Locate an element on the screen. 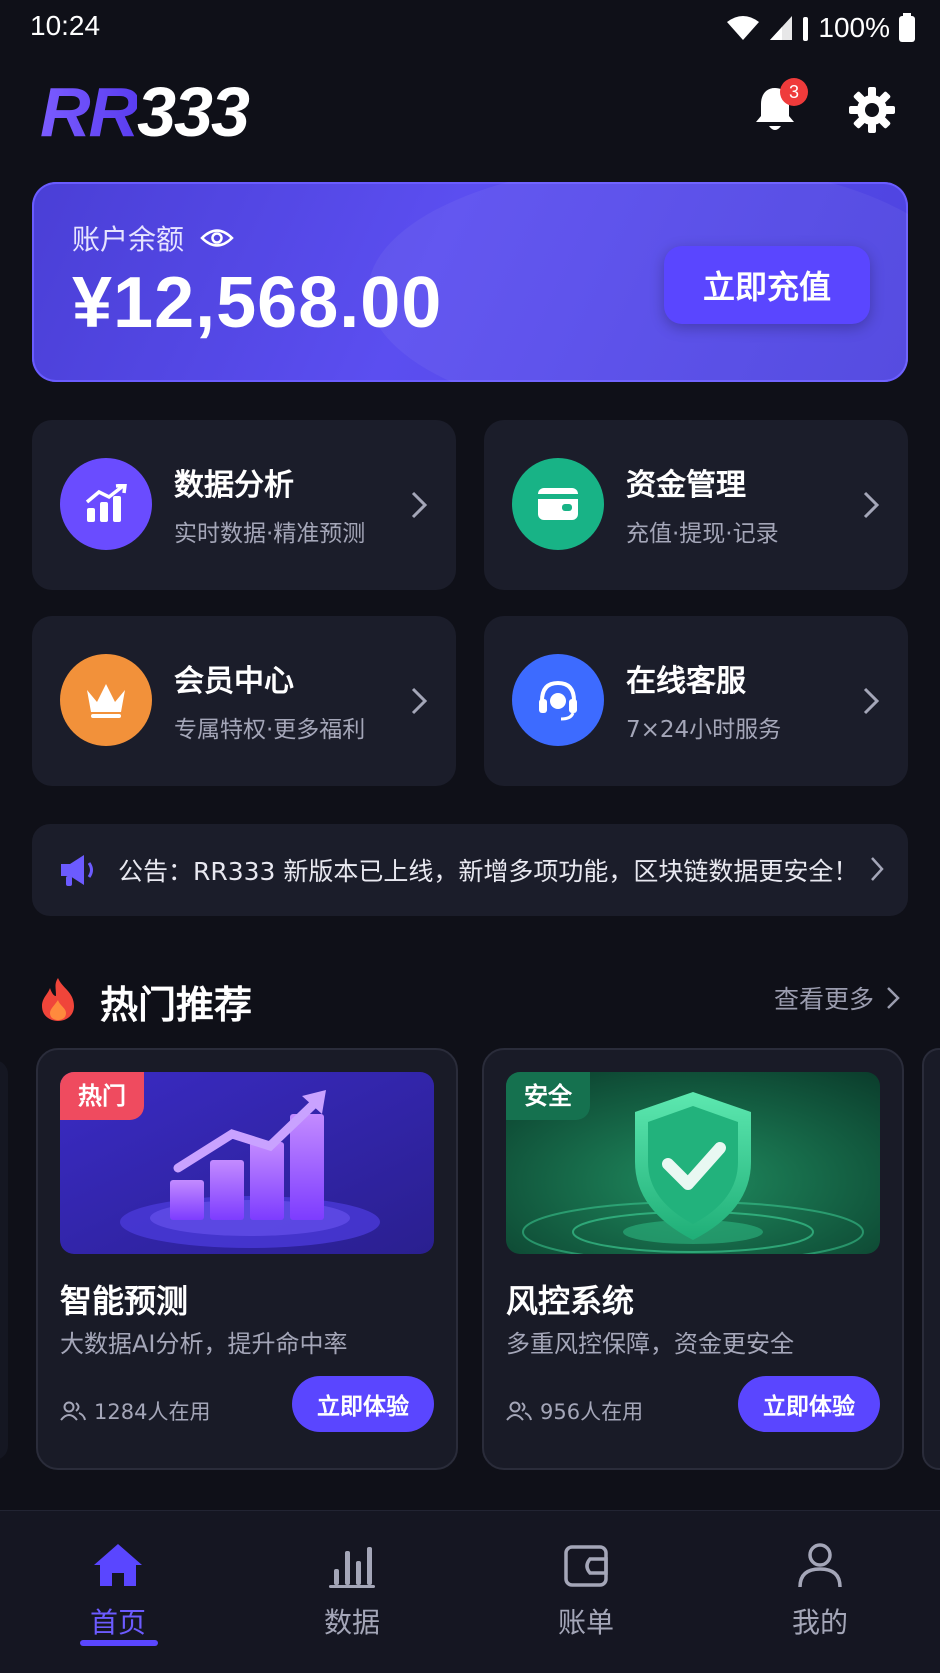 This screenshot has height=1673, width=940. tile-title: 在线客服 is located at coordinates (686, 681).